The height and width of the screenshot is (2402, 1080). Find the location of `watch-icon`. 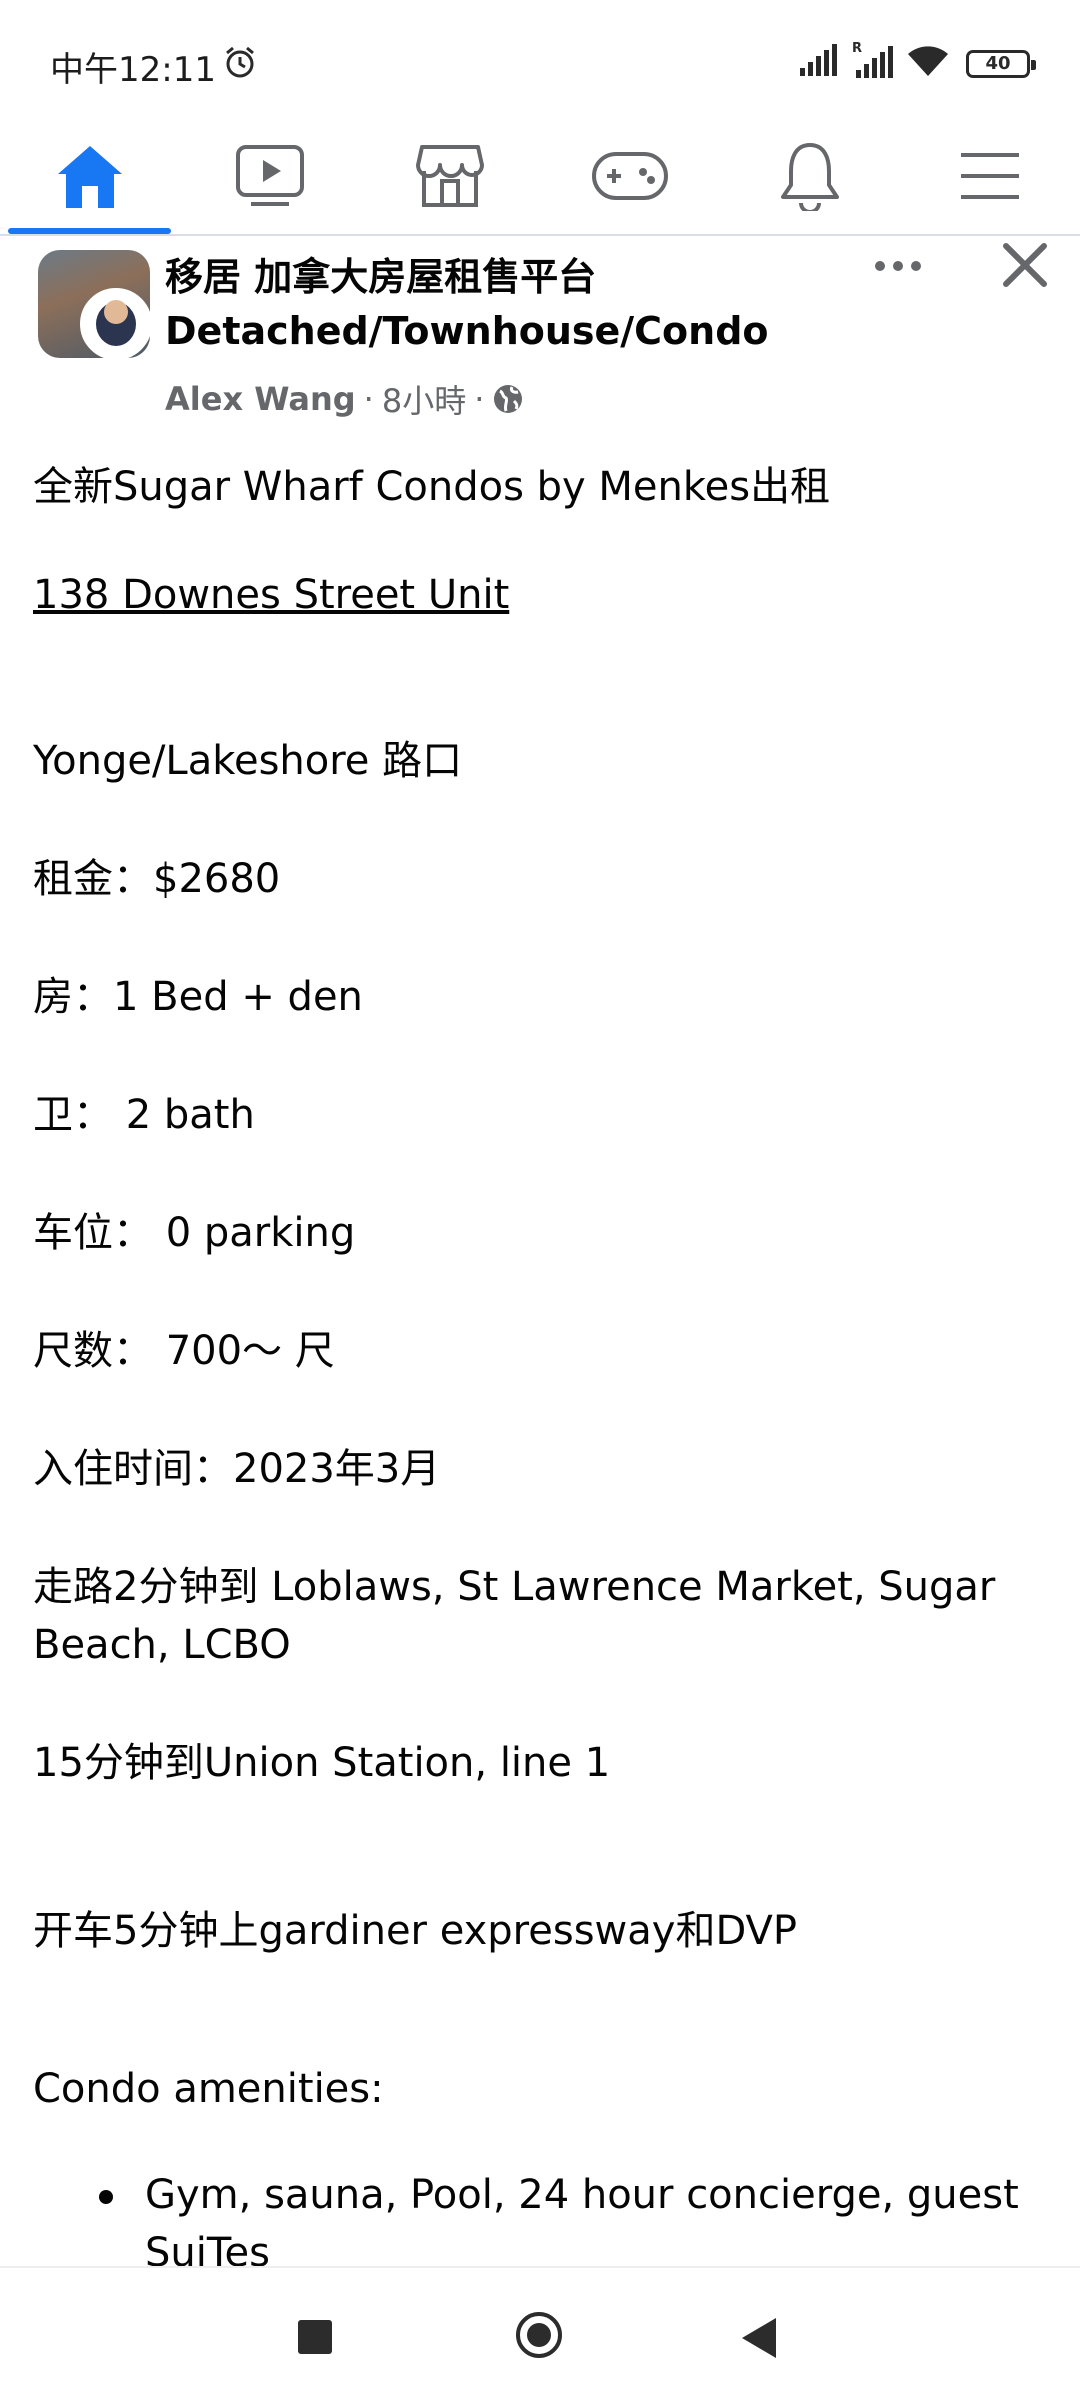

watch-icon is located at coordinates (270, 175).